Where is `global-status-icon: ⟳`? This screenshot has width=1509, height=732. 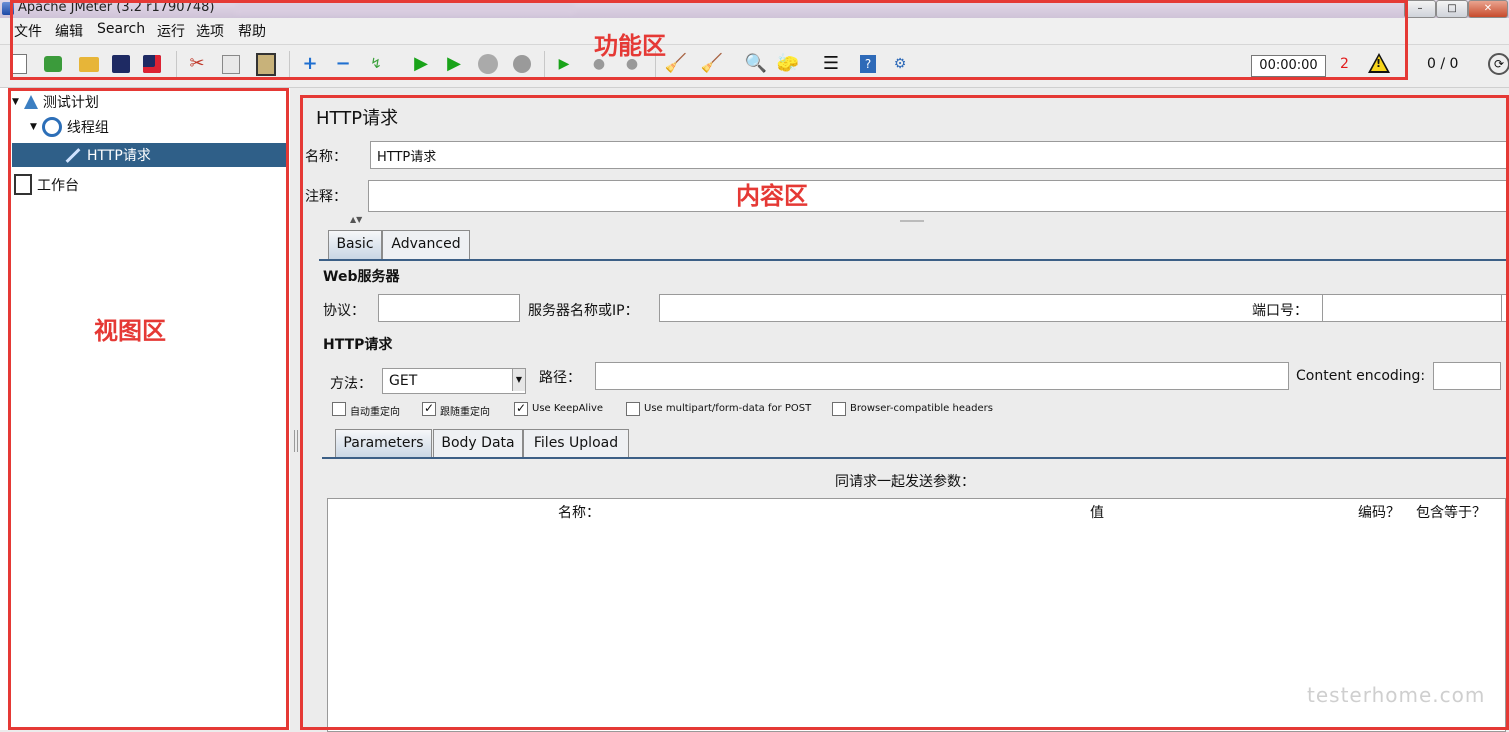
global-status-icon: ⟳ is located at coordinates (1498, 64).